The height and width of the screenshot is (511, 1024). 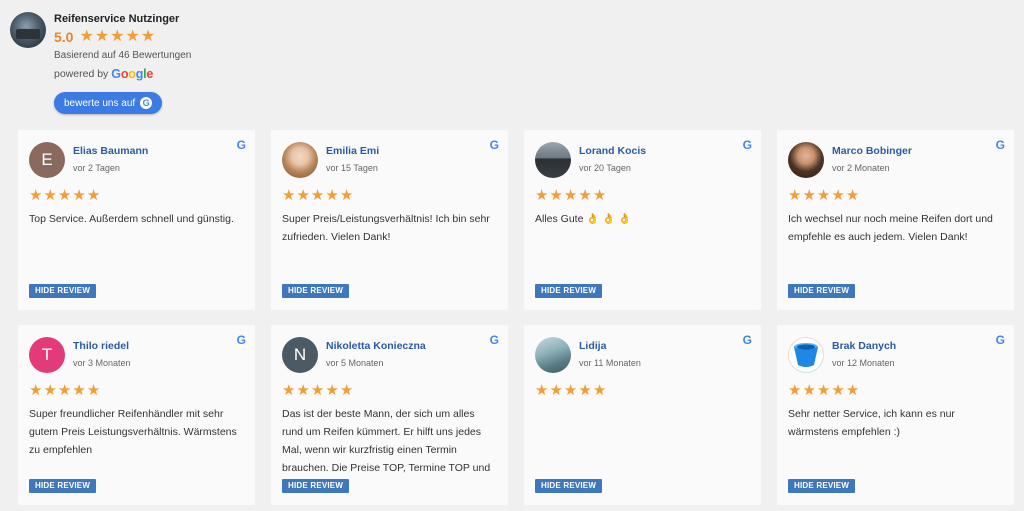 What do you see at coordinates (132, 74) in the screenshot?
I see `google-logo: Google` at bounding box center [132, 74].